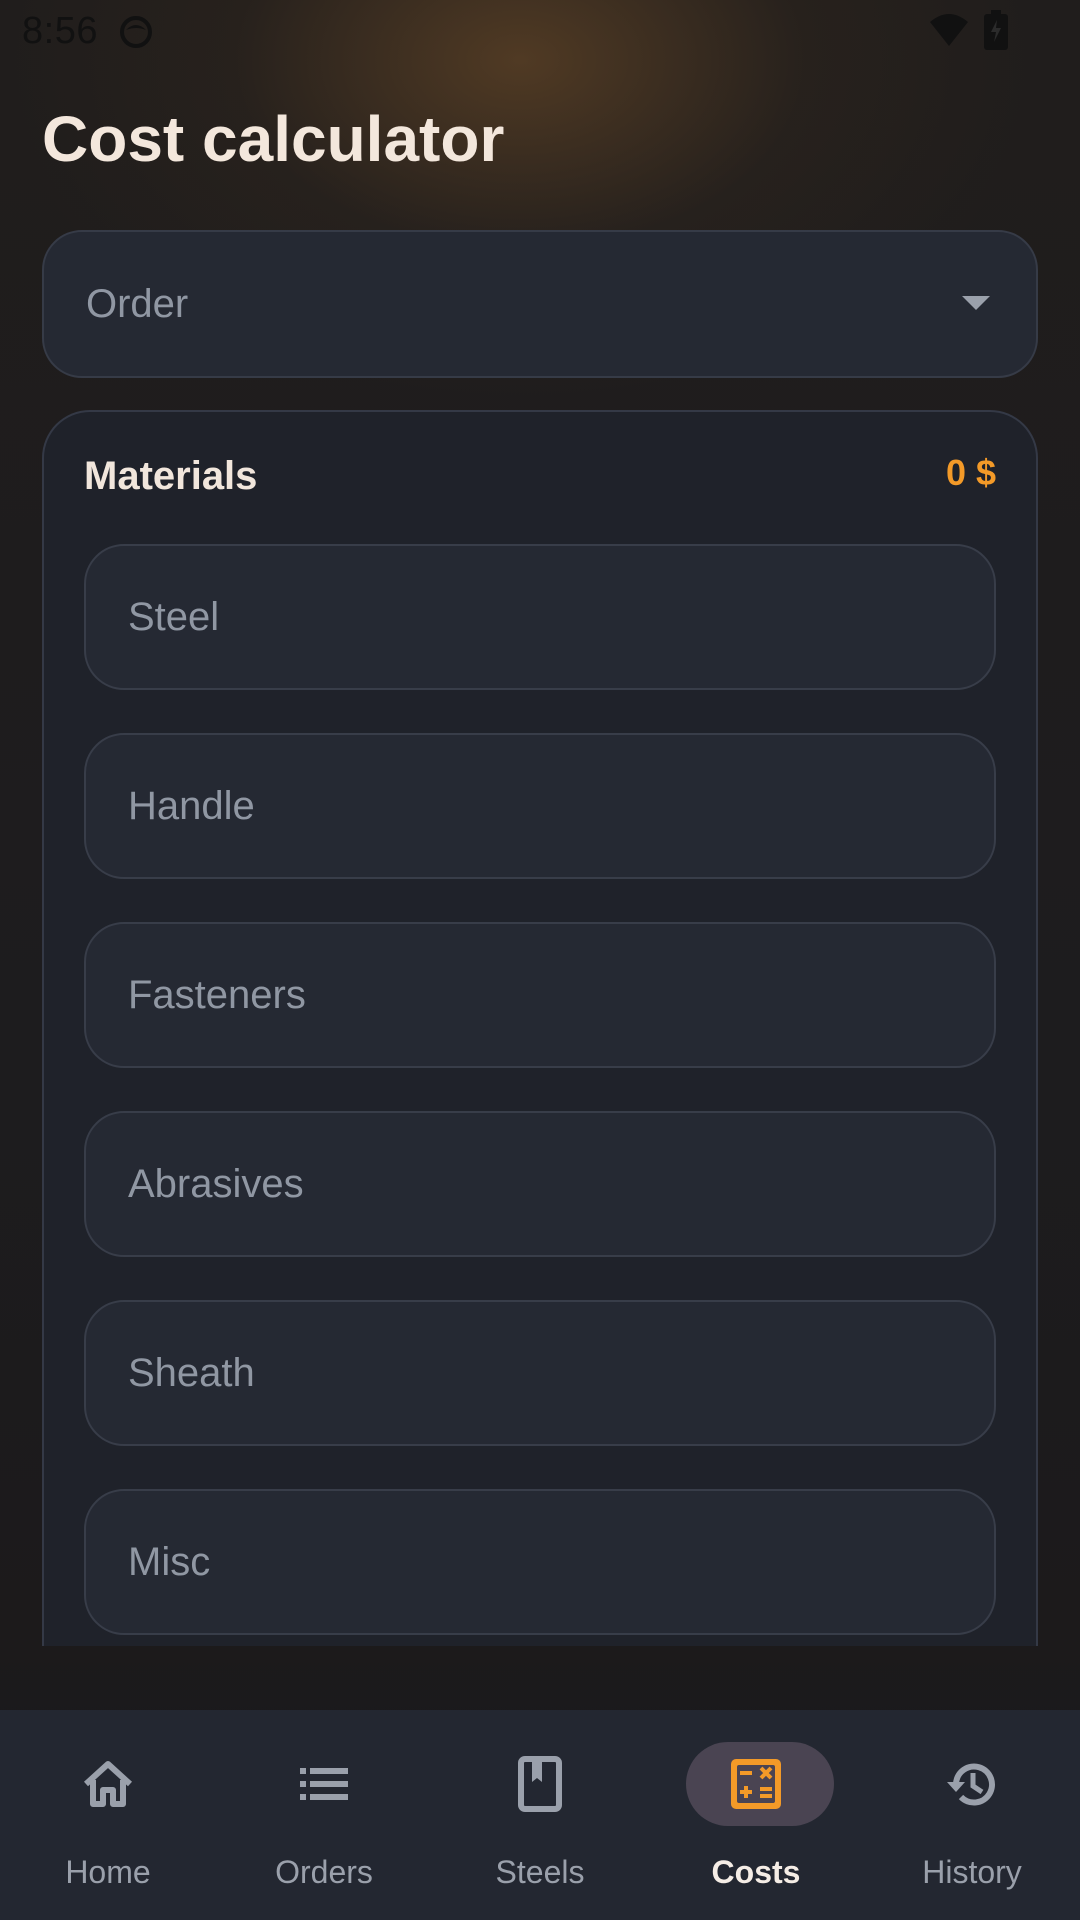 The width and height of the screenshot is (1080, 1920). Describe the element at coordinates (216, 1183) in the screenshot. I see `abrasives-field-placeholder: Abrasives` at that location.